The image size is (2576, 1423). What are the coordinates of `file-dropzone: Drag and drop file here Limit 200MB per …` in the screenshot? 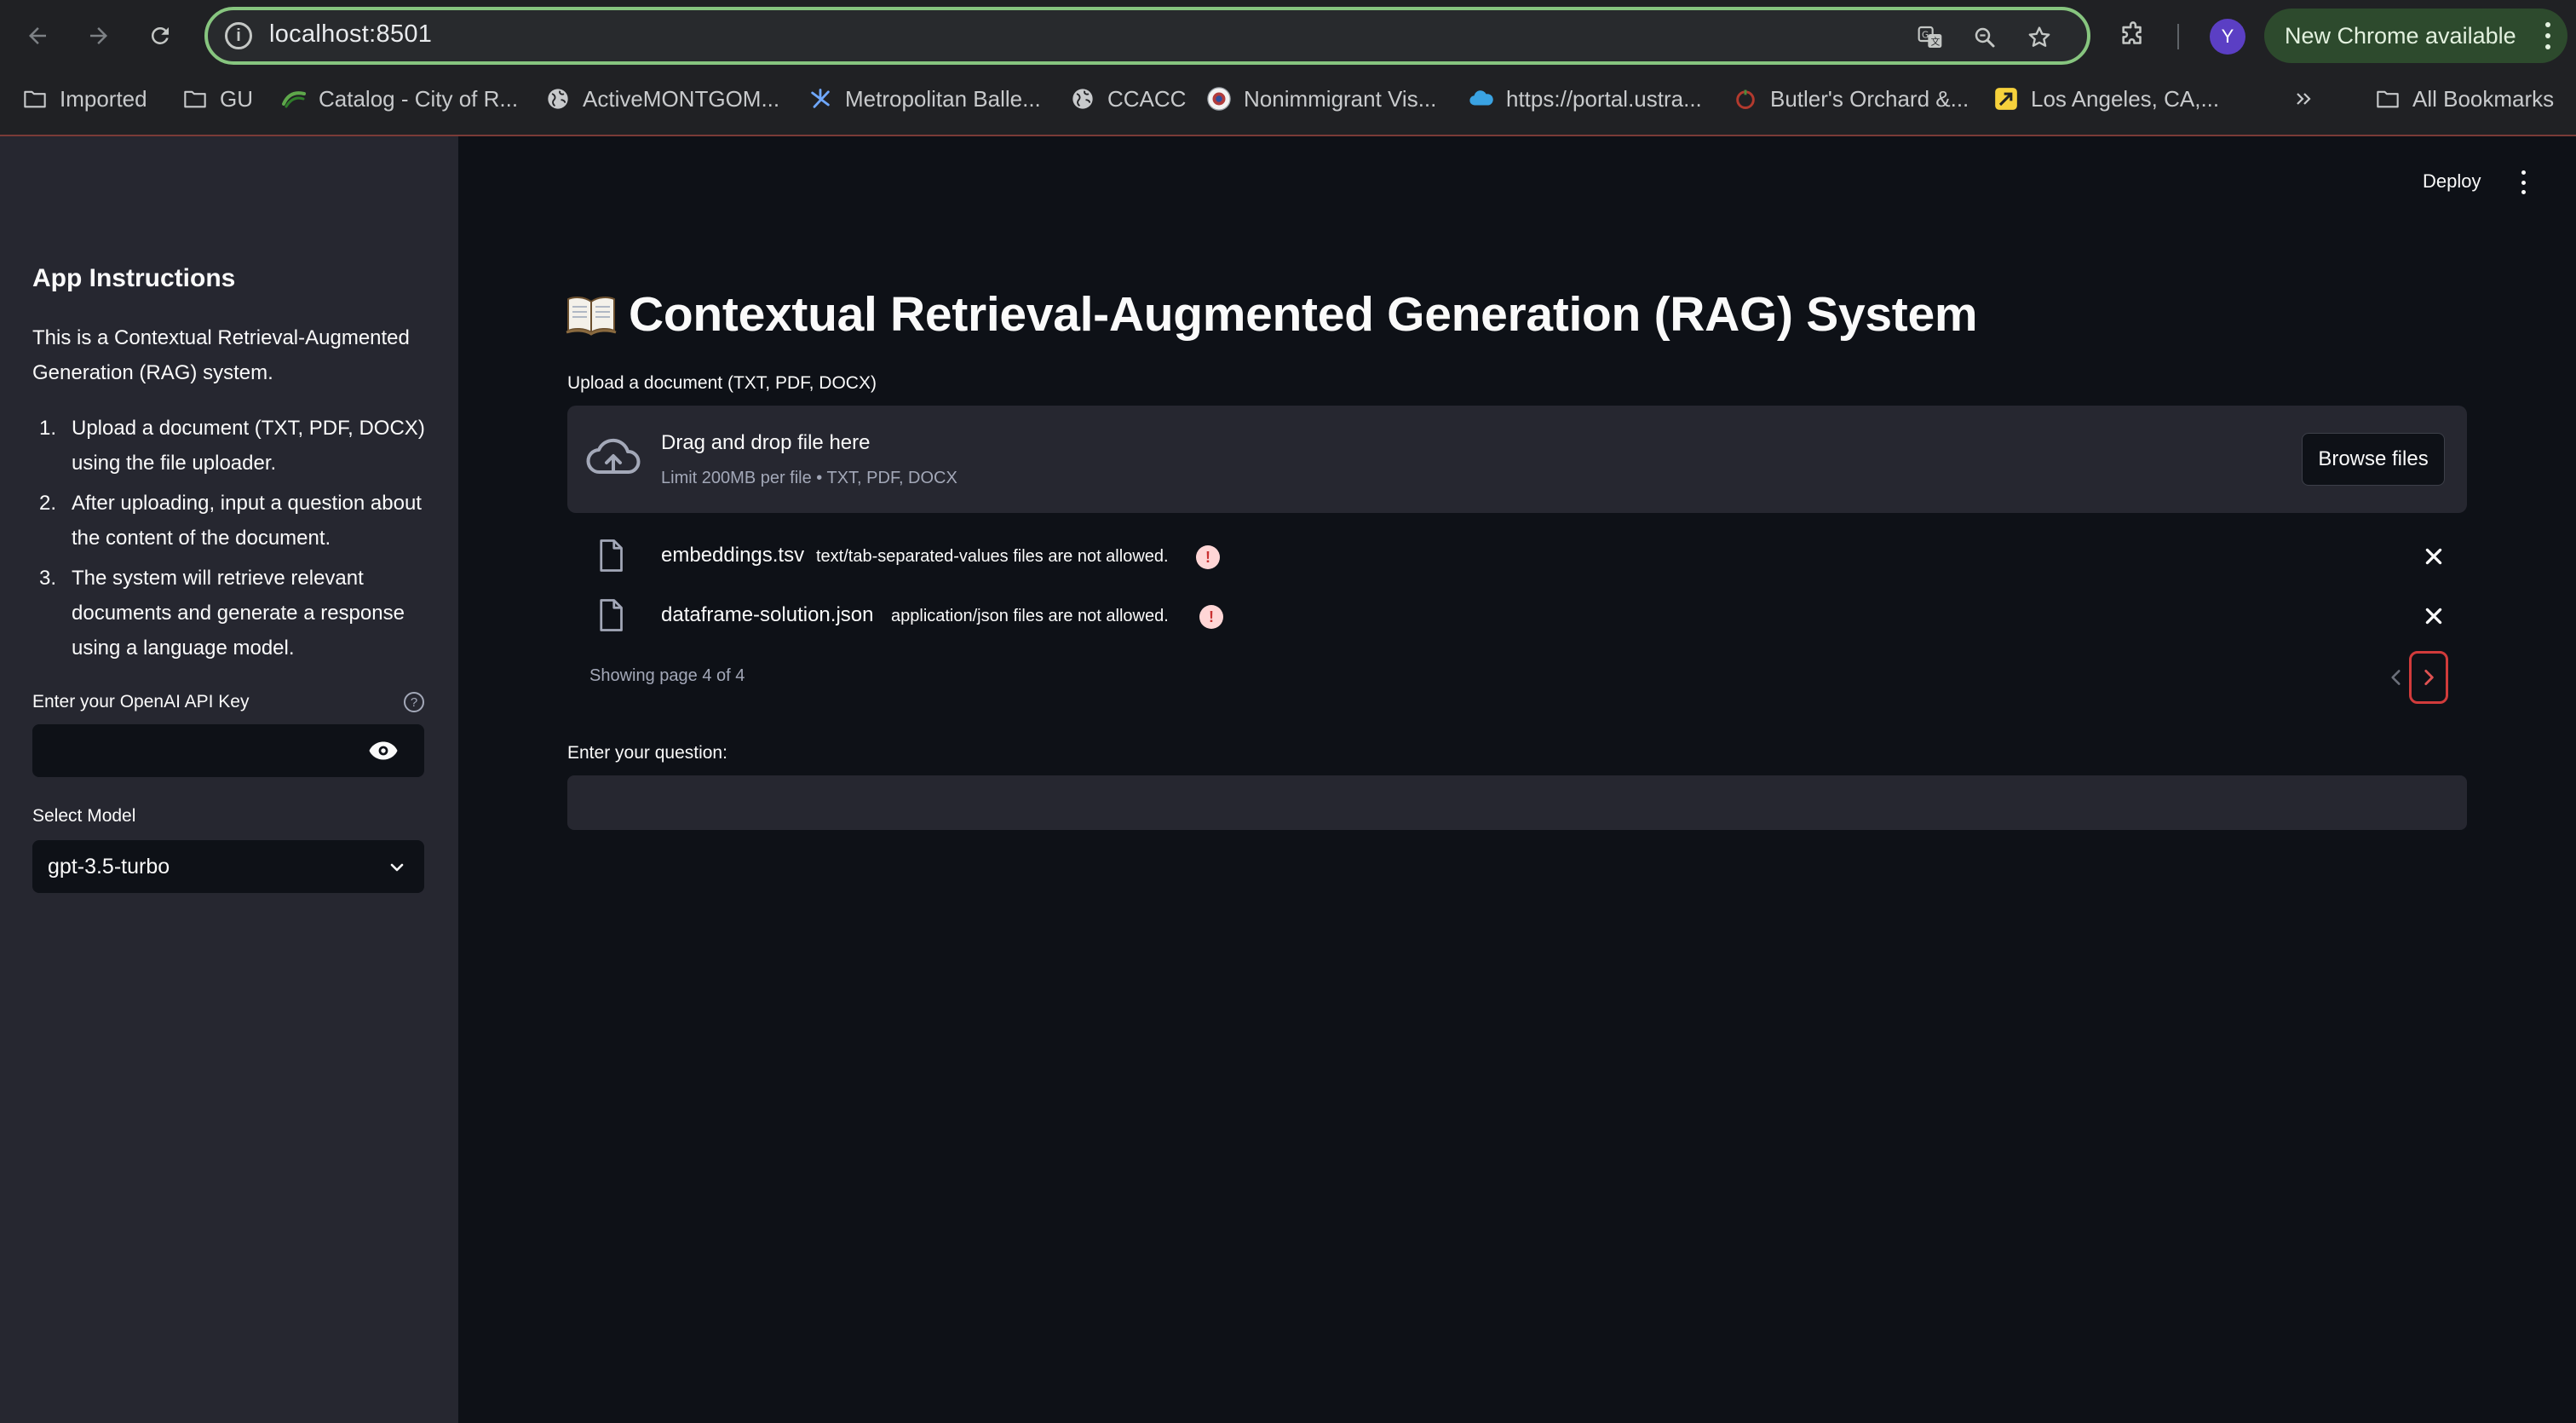 It's located at (1517, 459).